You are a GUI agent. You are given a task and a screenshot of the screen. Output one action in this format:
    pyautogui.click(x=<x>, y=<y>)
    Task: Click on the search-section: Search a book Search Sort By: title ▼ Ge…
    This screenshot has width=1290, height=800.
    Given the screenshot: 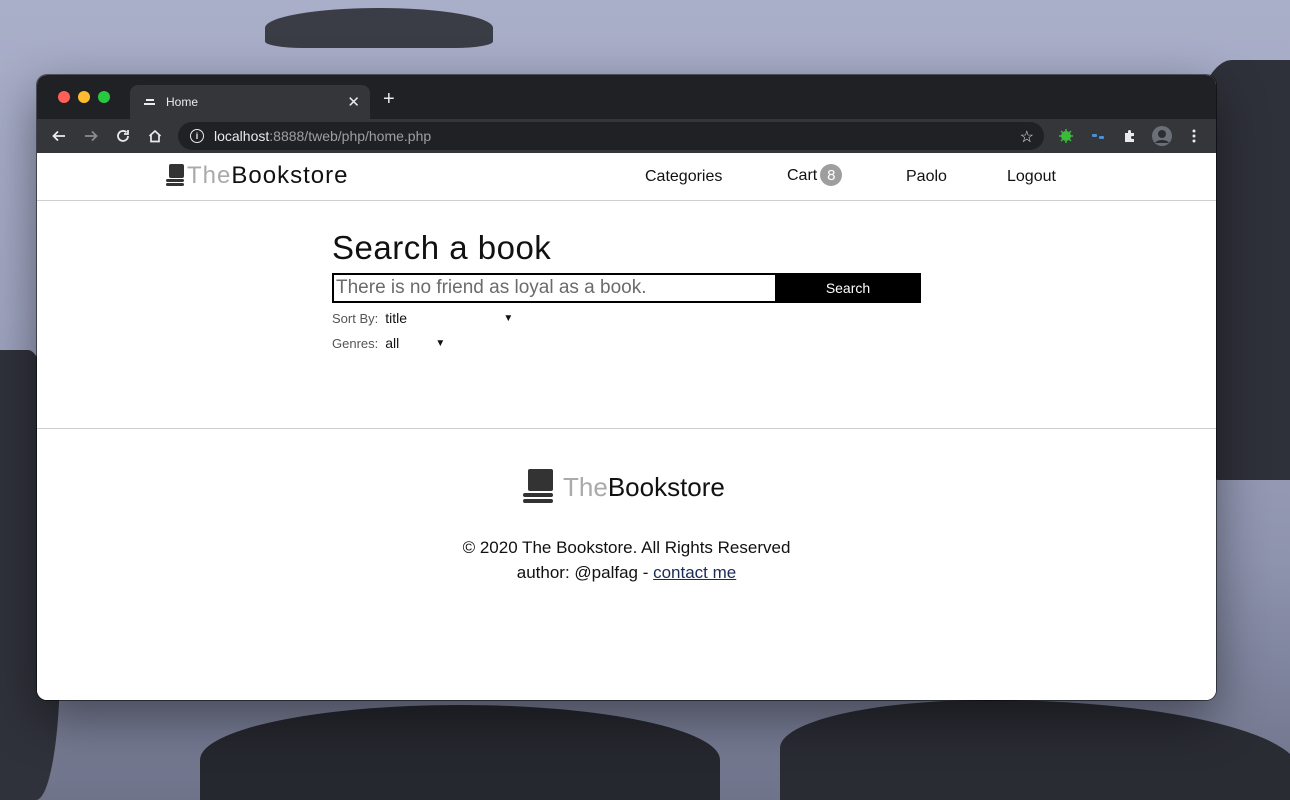 What is the action you would take?
    pyautogui.click(x=632, y=291)
    